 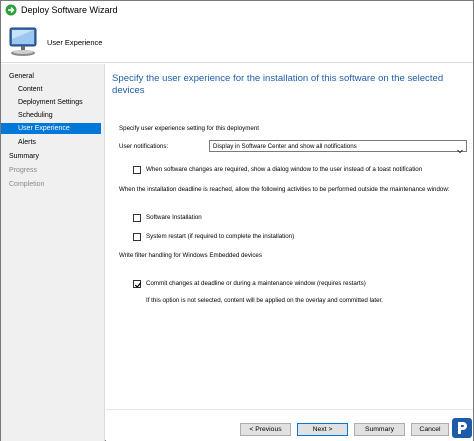 I want to click on nav-item-progress: Progress, so click(x=23, y=170).